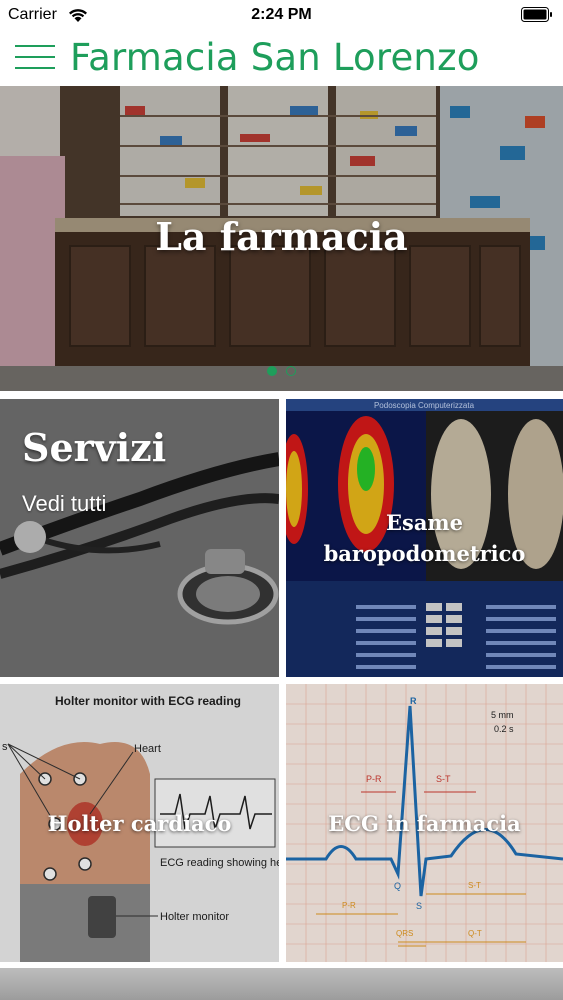  I want to click on status-time: 2:24 PM, so click(281, 14).